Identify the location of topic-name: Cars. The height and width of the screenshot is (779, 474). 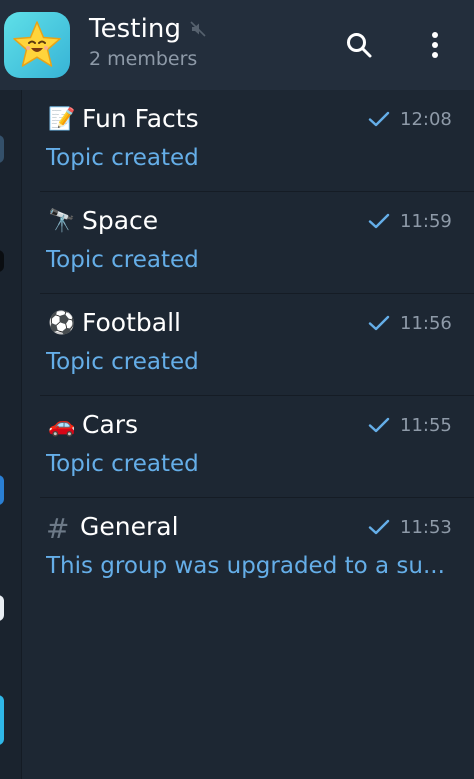
(110, 424).